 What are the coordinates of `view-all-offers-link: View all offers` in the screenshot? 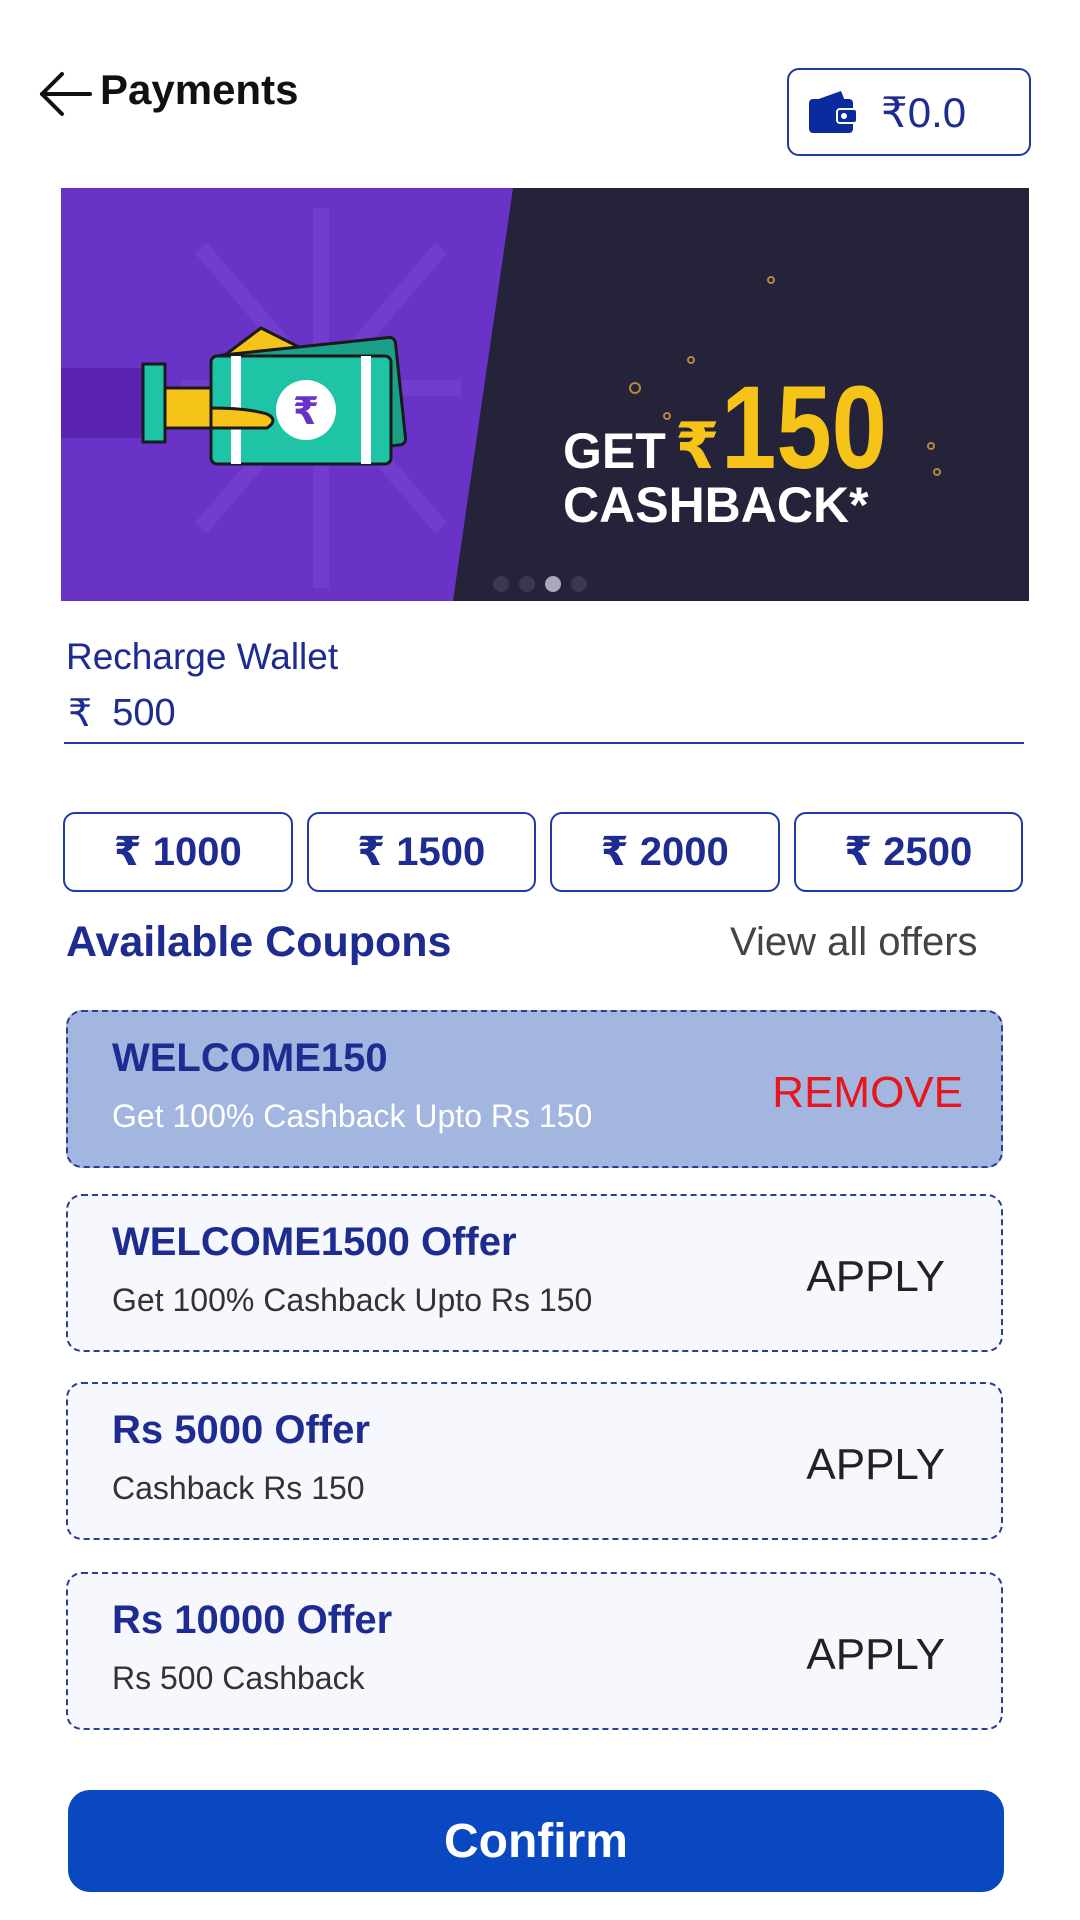 It's located at (854, 942).